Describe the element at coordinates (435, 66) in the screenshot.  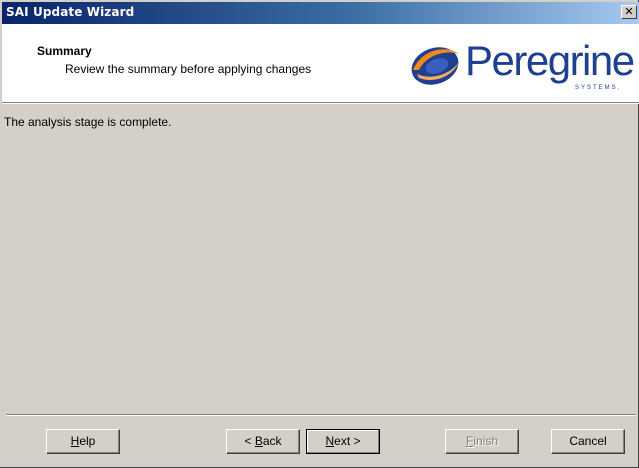
I see `peregrine-swirl-icon` at that location.